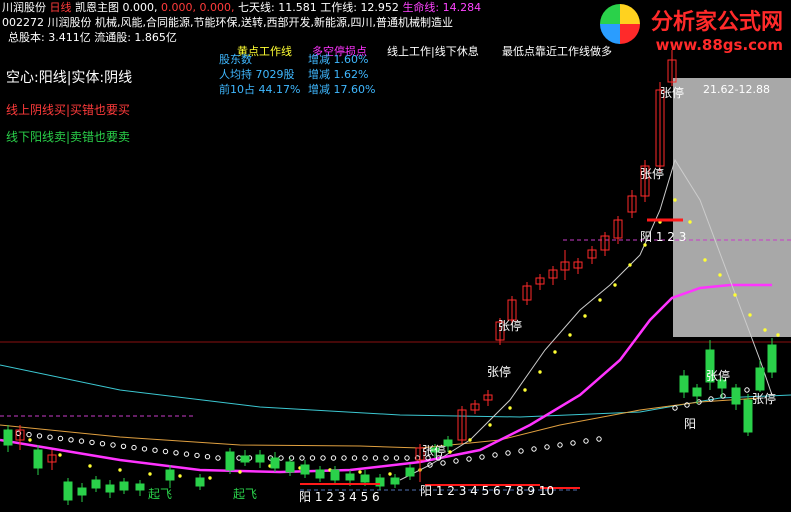 The width and height of the screenshot is (791, 512). What do you see at coordinates (297, 7) in the screenshot?
I see `seven-line-value: 11.581` at bounding box center [297, 7].